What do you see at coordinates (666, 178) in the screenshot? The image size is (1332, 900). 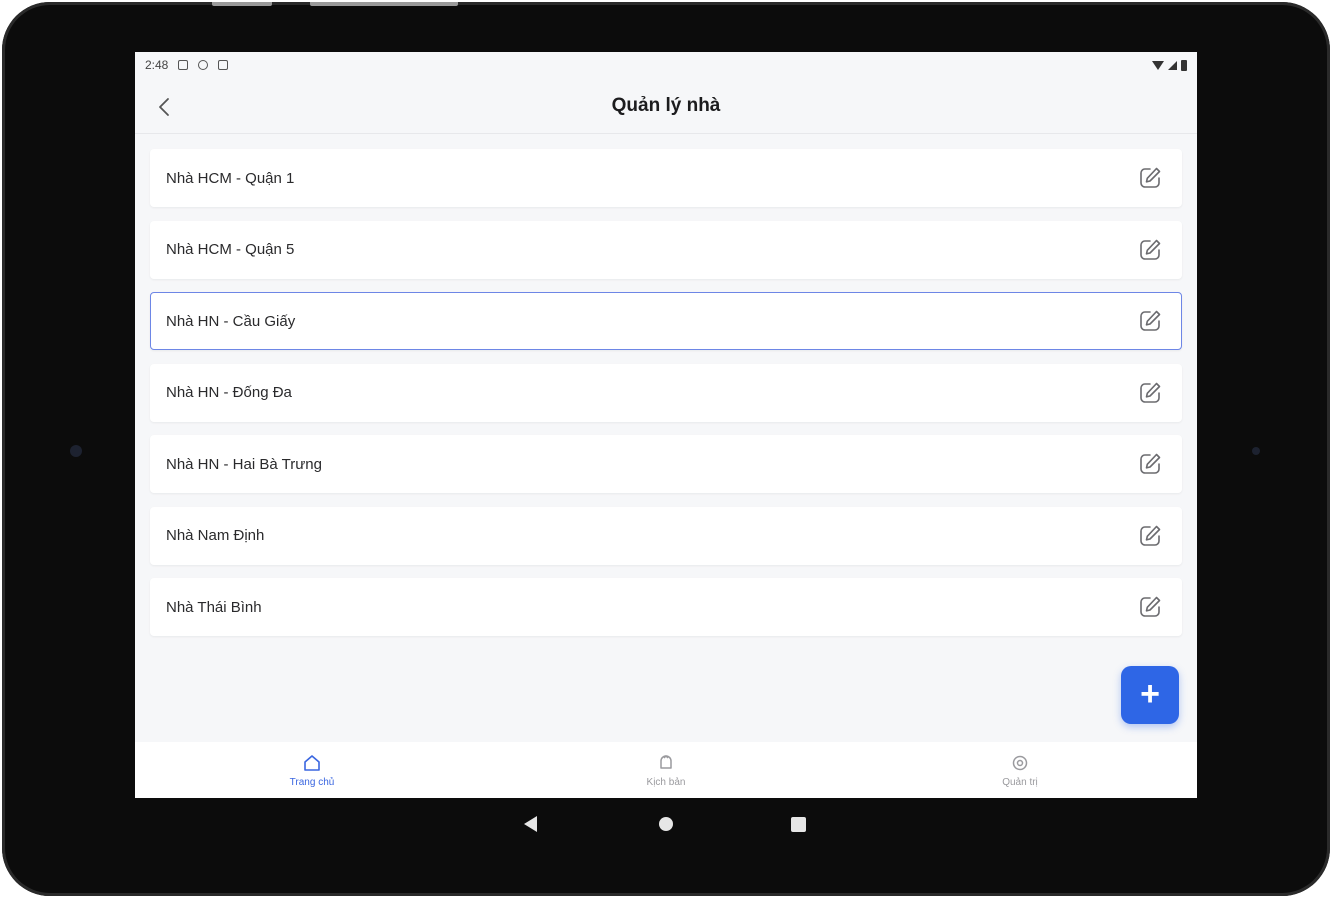 I see `list-item: Nhà HCM - Quận 1` at bounding box center [666, 178].